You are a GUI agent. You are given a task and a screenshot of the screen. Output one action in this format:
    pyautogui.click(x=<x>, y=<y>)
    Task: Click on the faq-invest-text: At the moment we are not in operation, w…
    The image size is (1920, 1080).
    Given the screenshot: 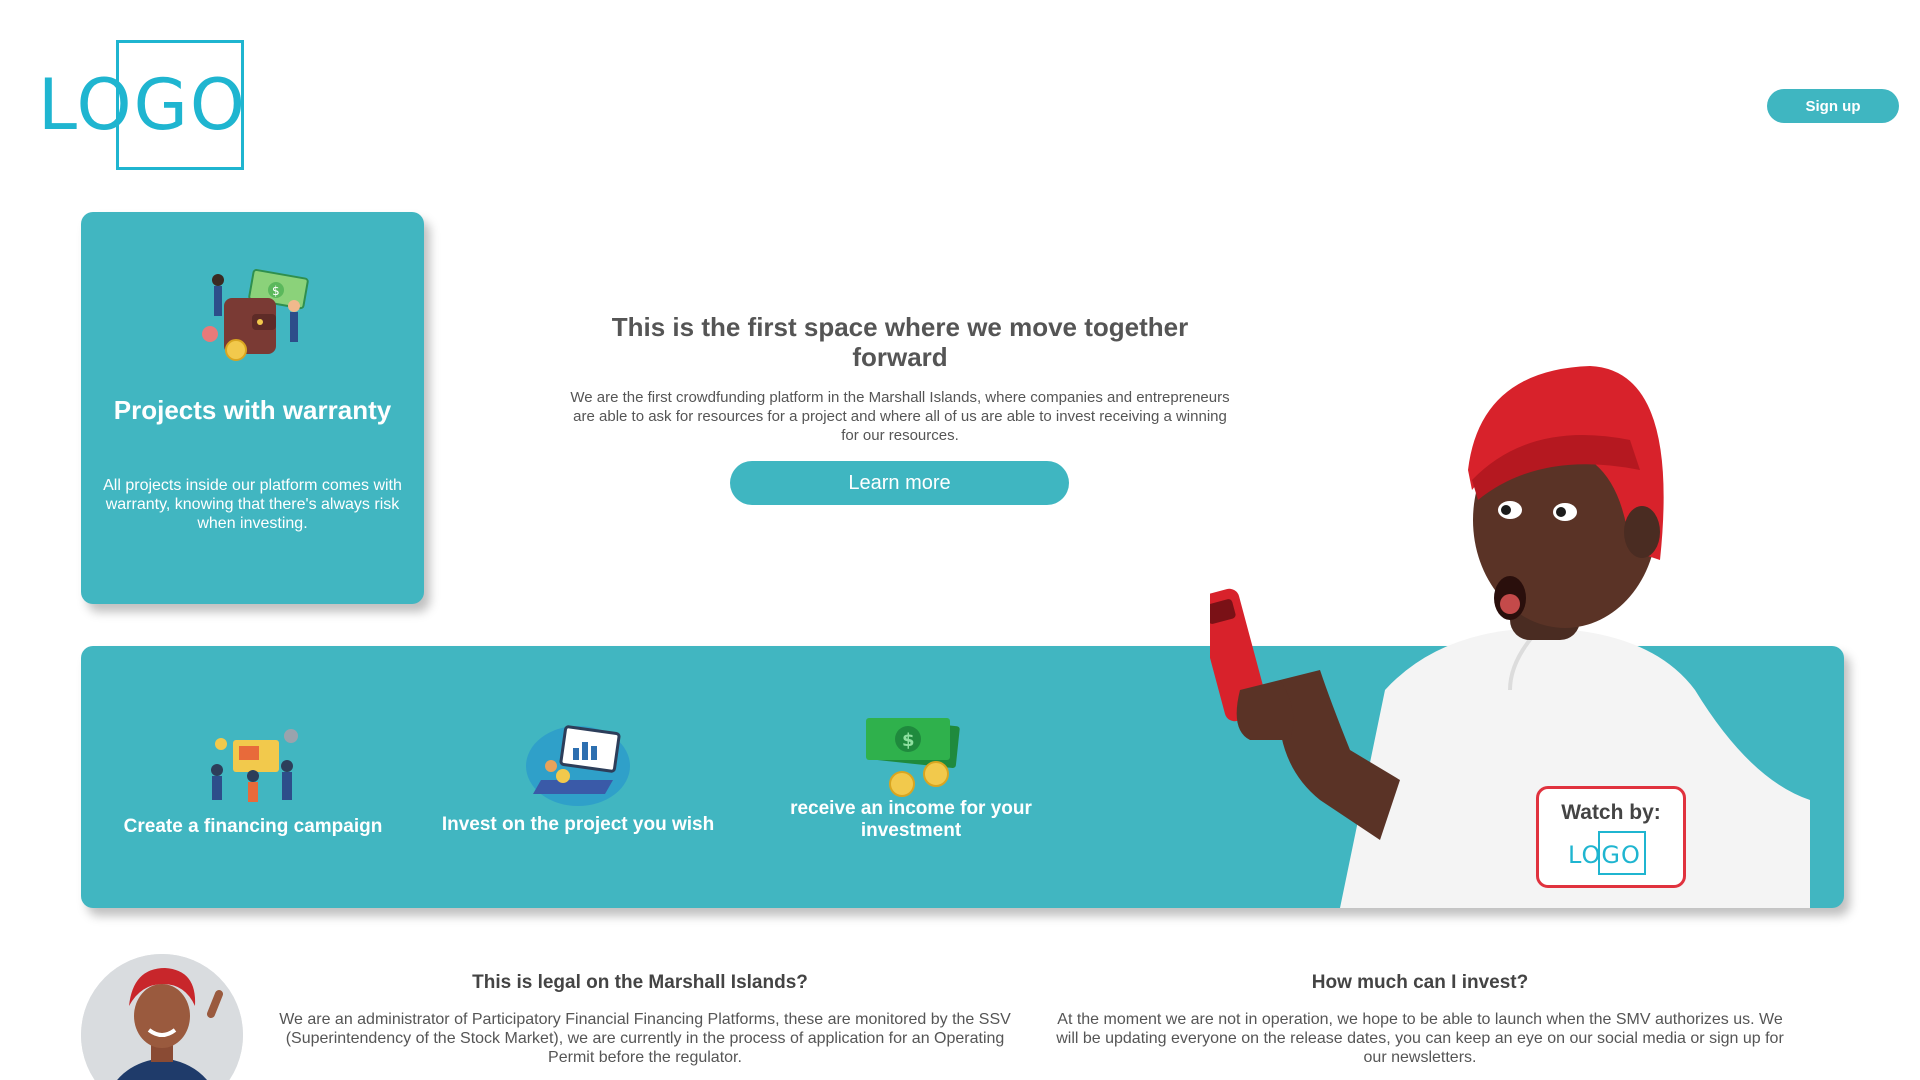 What is the action you would take?
    pyautogui.click(x=1420, y=1038)
    